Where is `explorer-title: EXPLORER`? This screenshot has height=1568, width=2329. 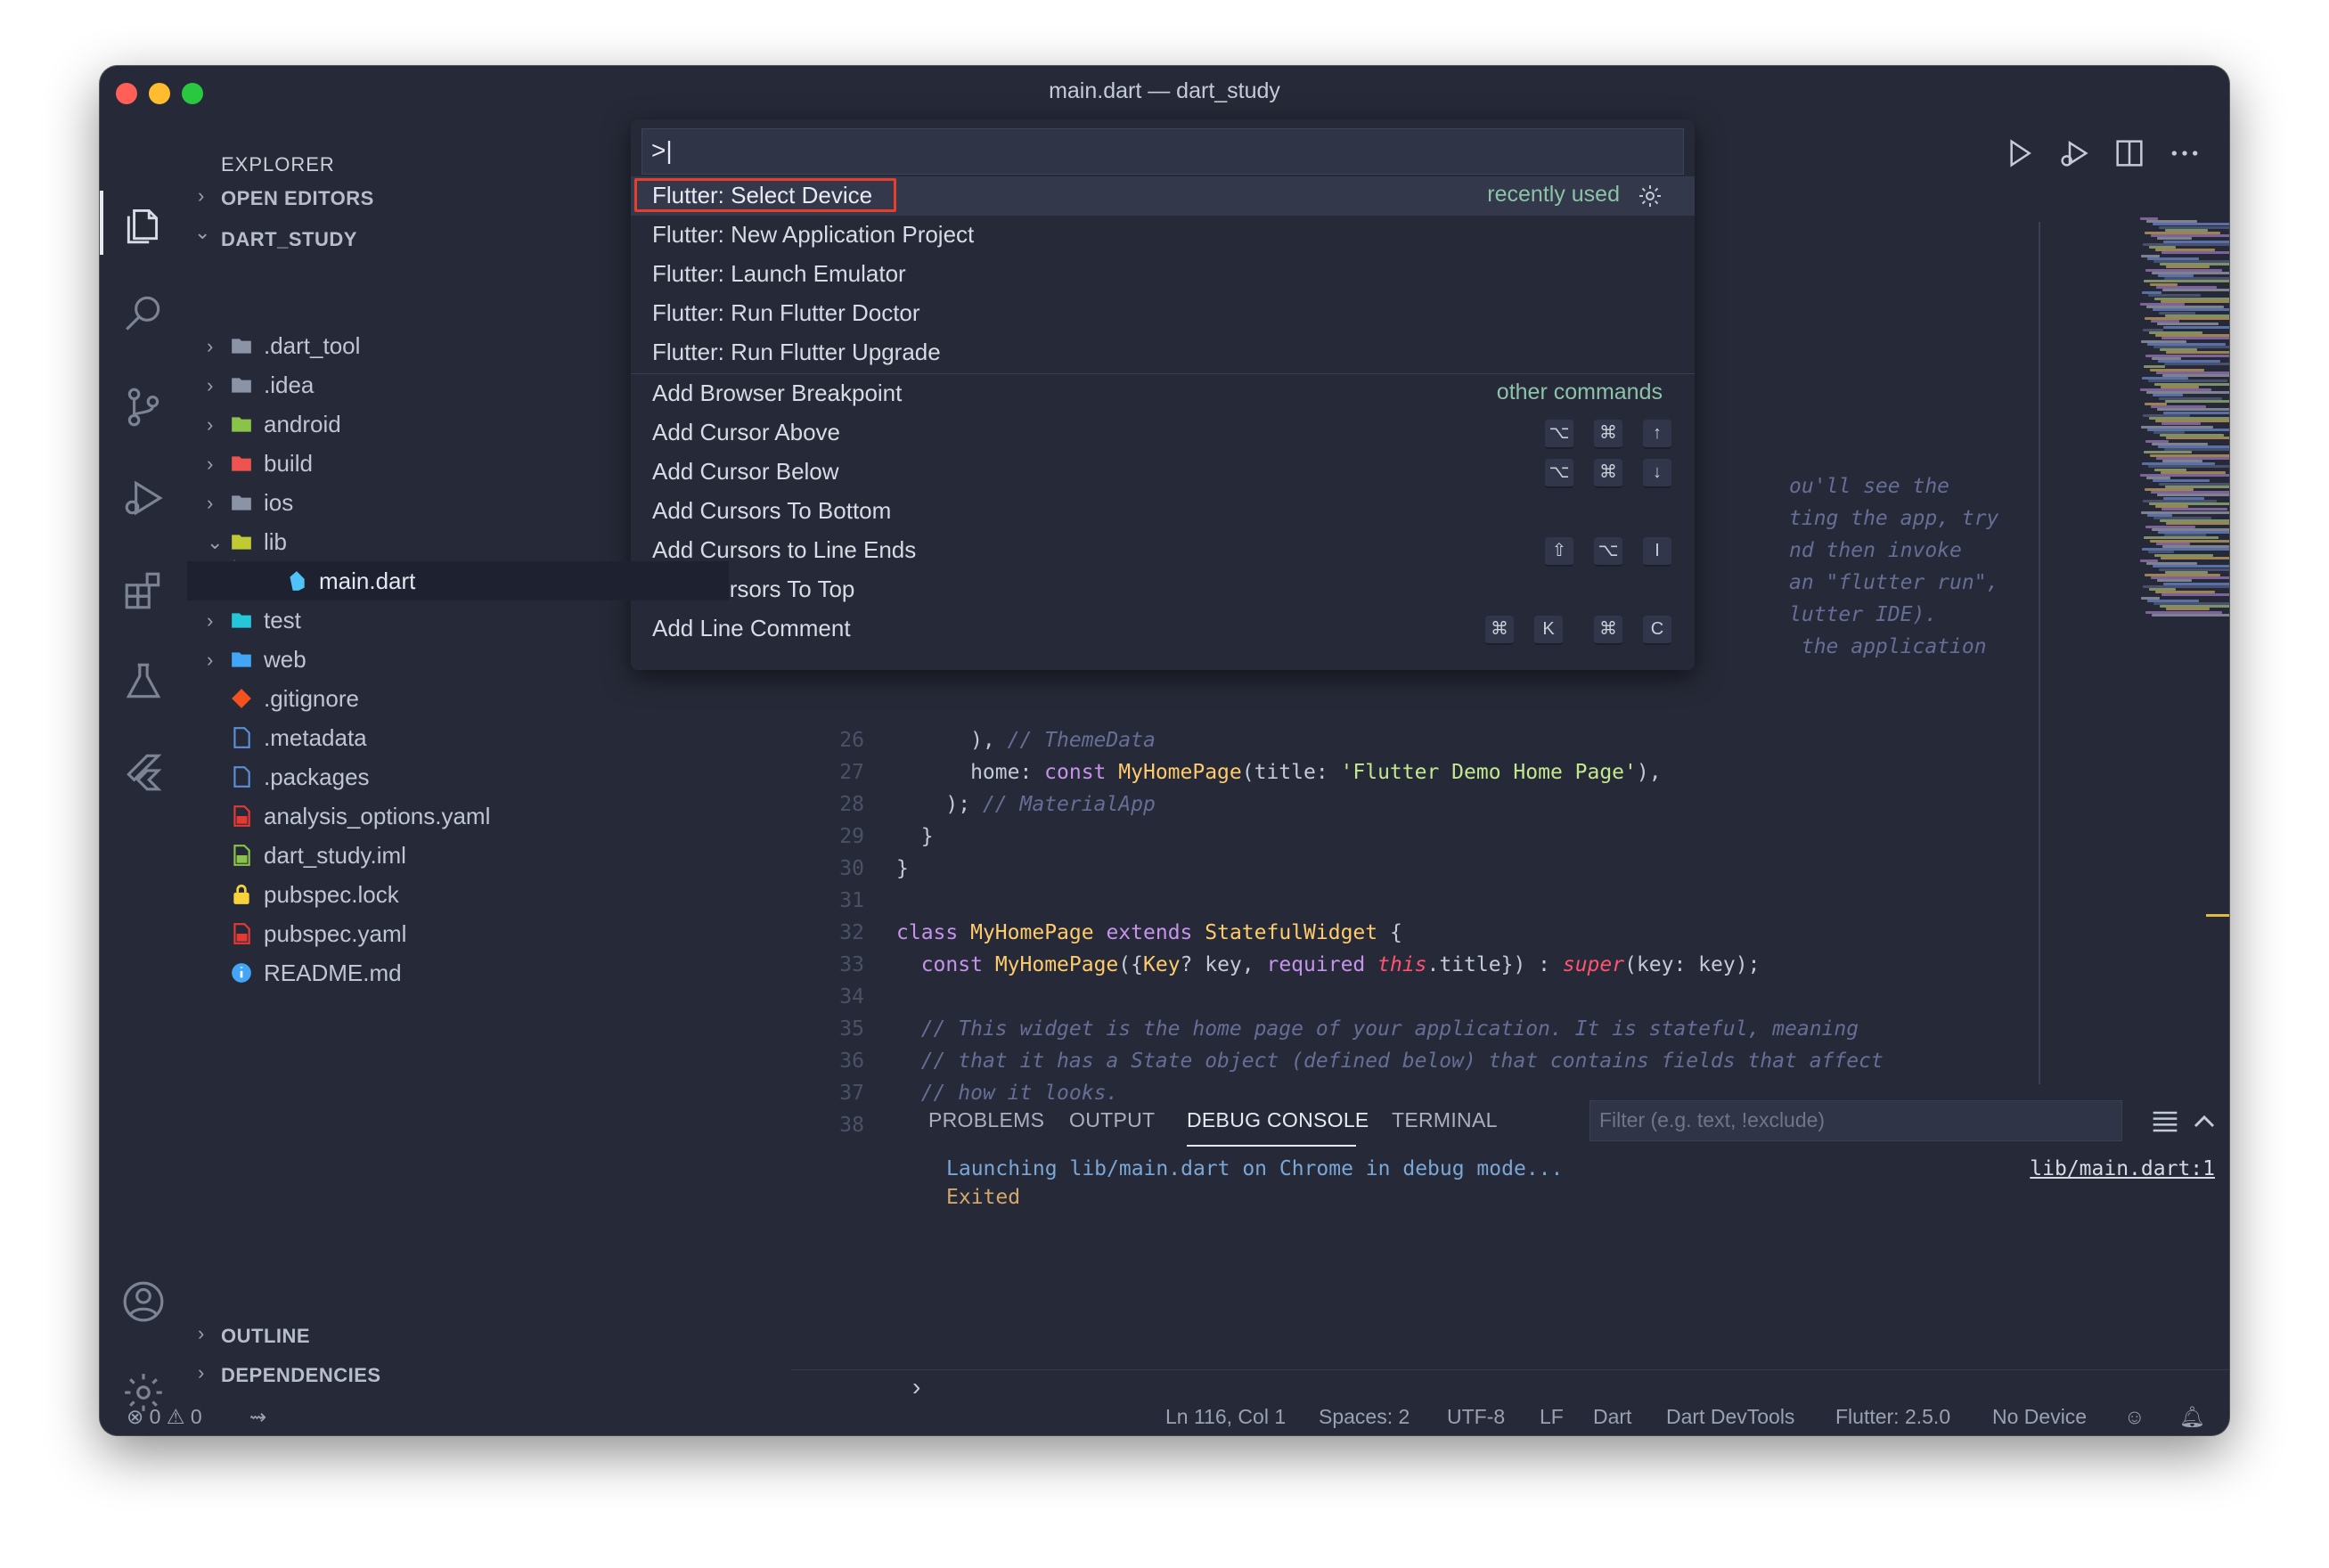
explorer-title: EXPLORER is located at coordinates (278, 164).